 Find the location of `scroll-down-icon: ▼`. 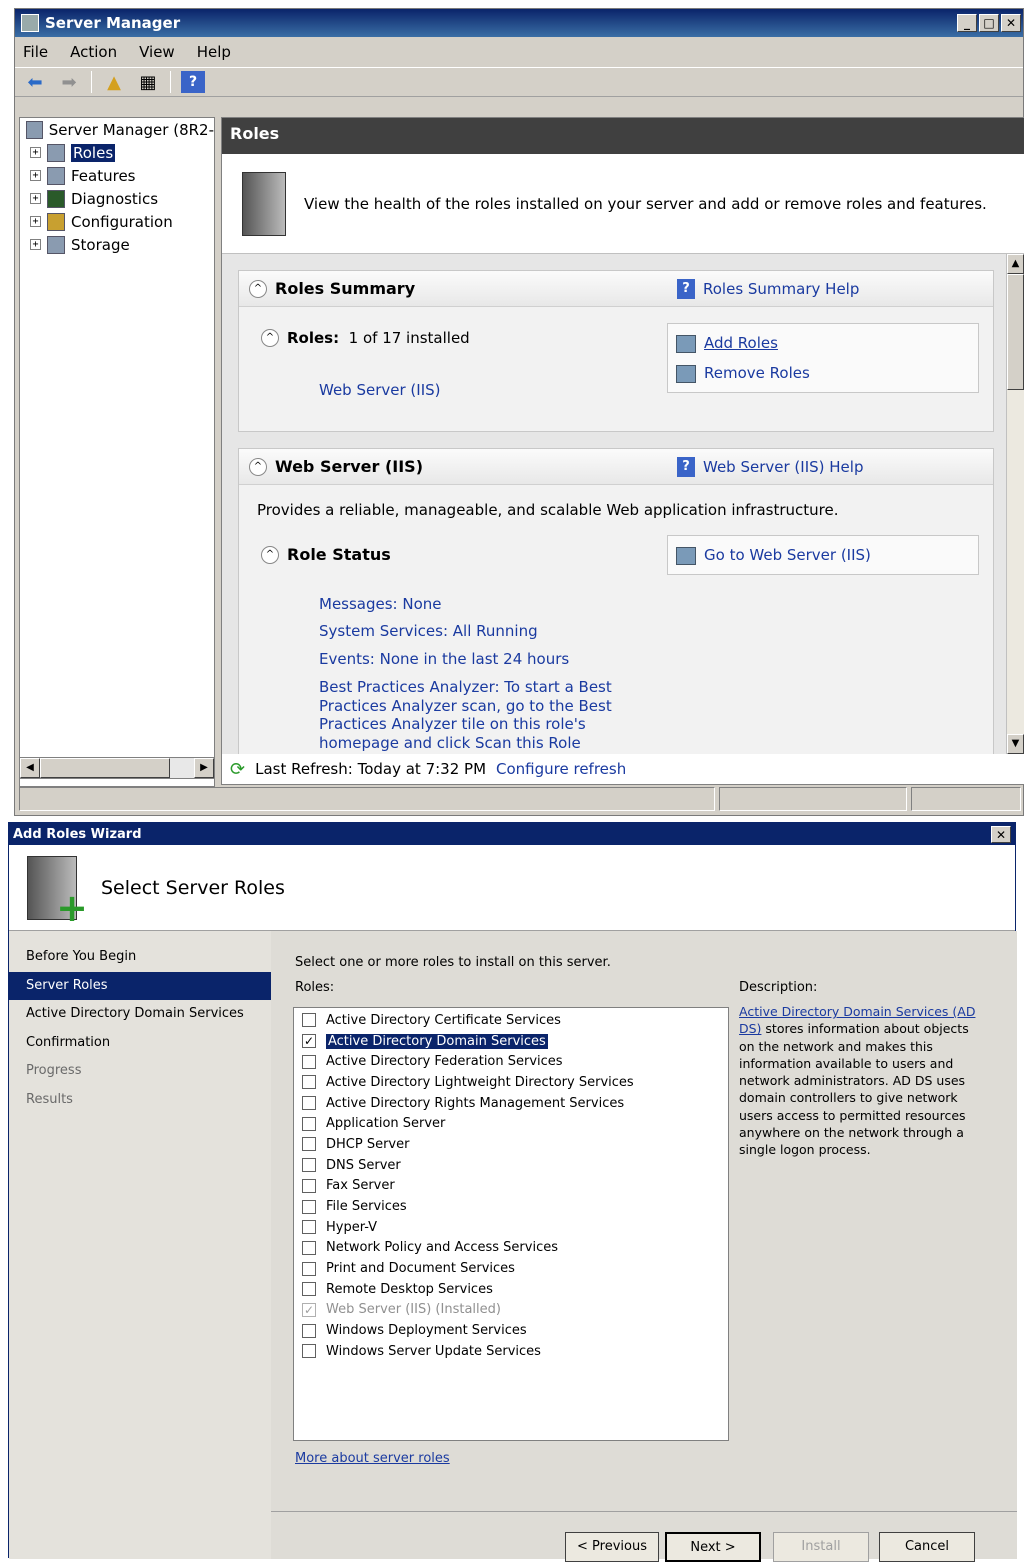

scroll-down-icon: ▼ is located at coordinates (1015, 744).